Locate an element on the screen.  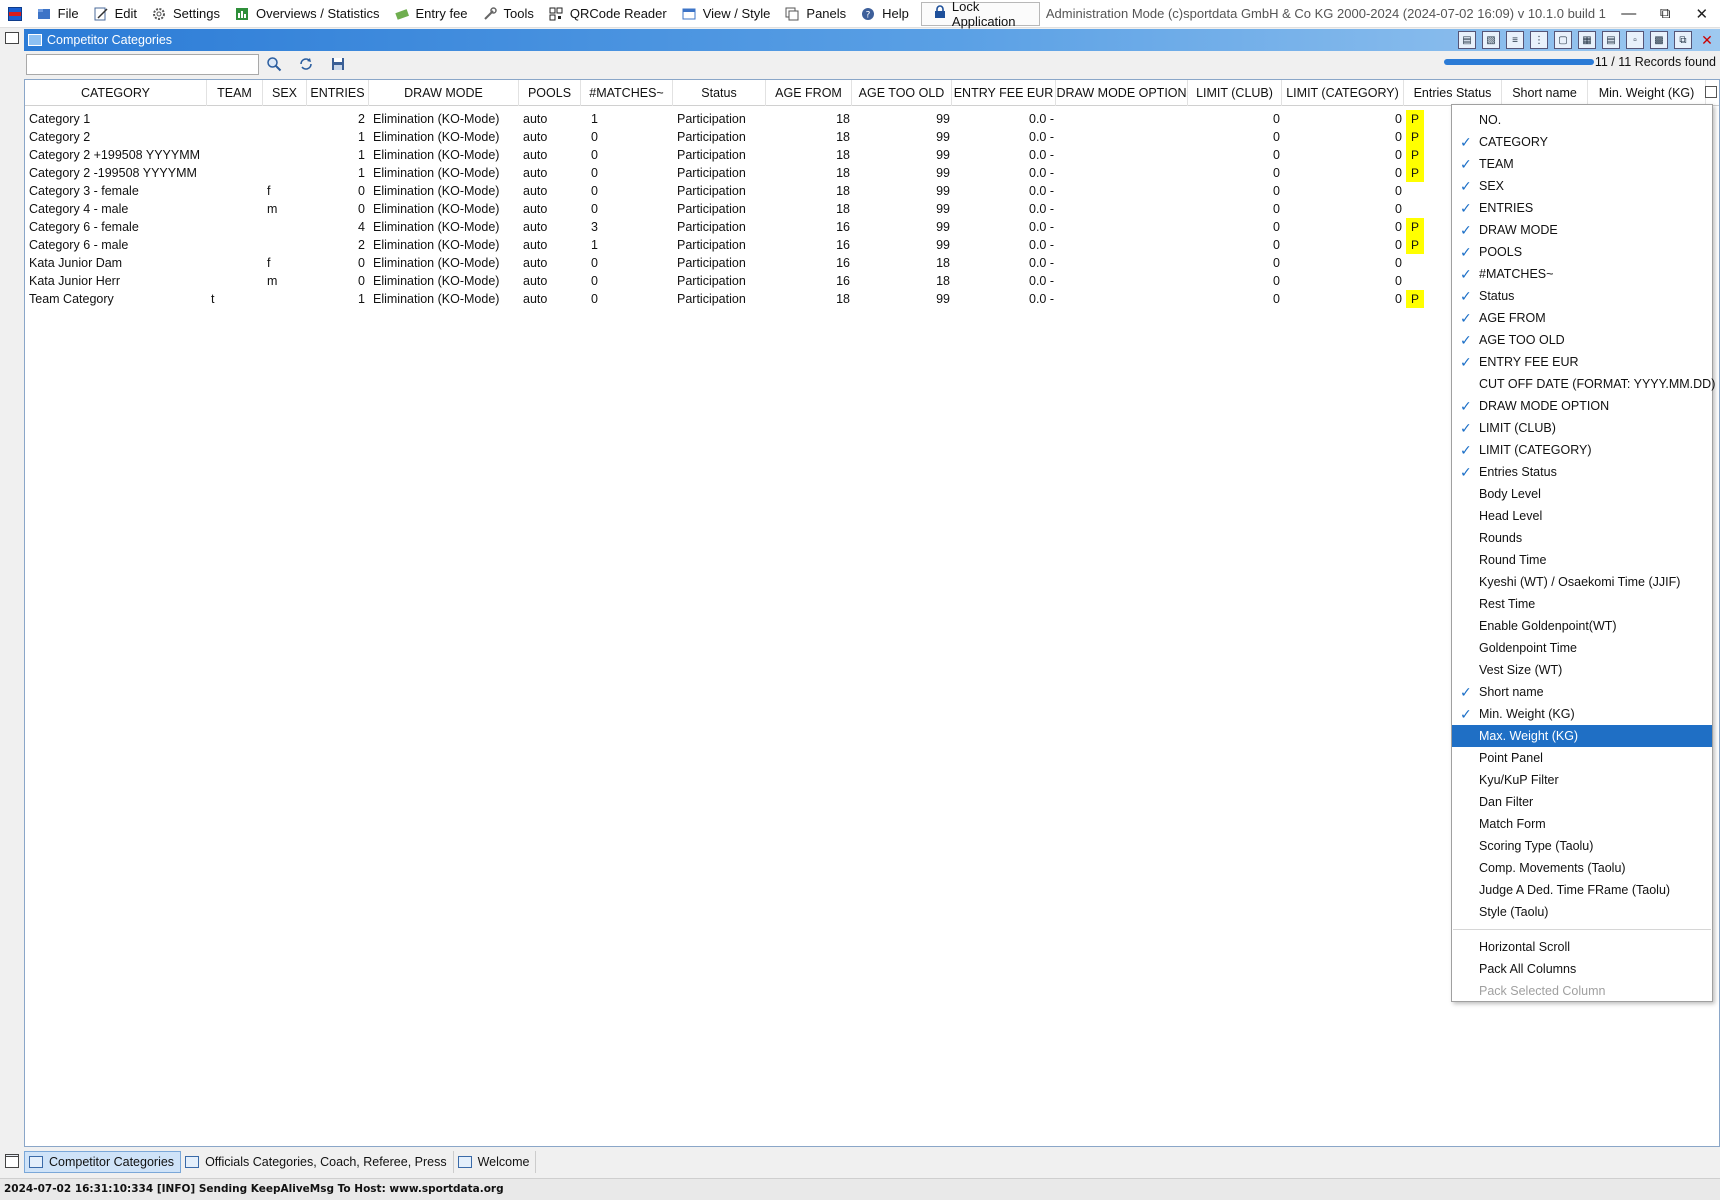
column-toggle-item: ✓ DRAW MODE OPTION is located at coordinates (1582, 406).